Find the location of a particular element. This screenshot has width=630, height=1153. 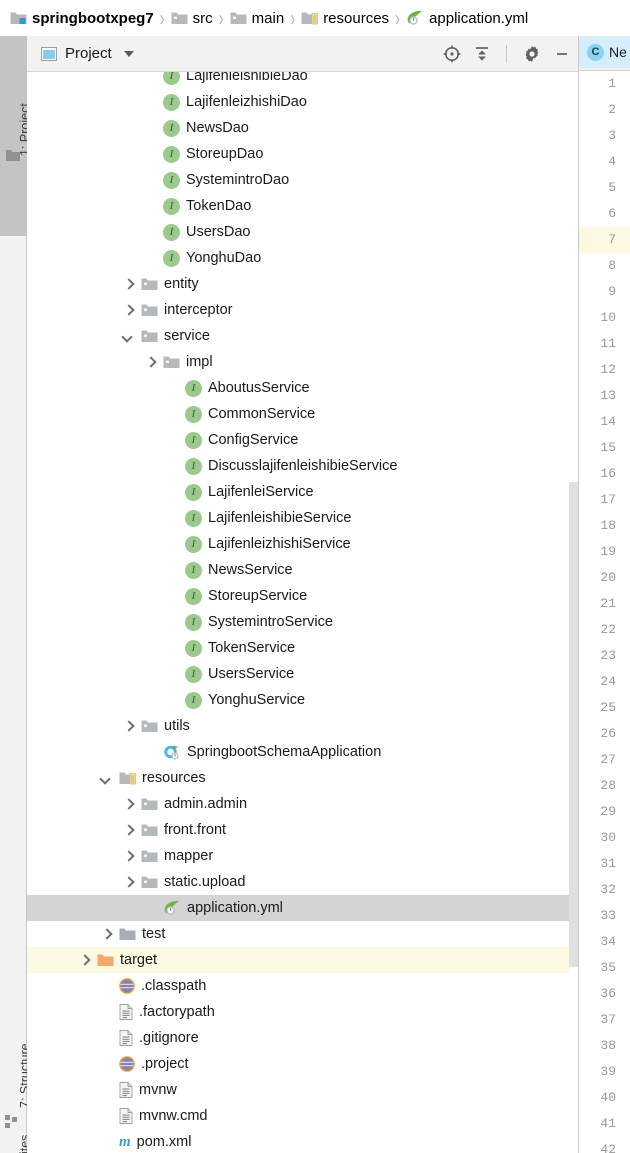

tree-row: I DiscusslajifenleishibieService is located at coordinates (302, 466).